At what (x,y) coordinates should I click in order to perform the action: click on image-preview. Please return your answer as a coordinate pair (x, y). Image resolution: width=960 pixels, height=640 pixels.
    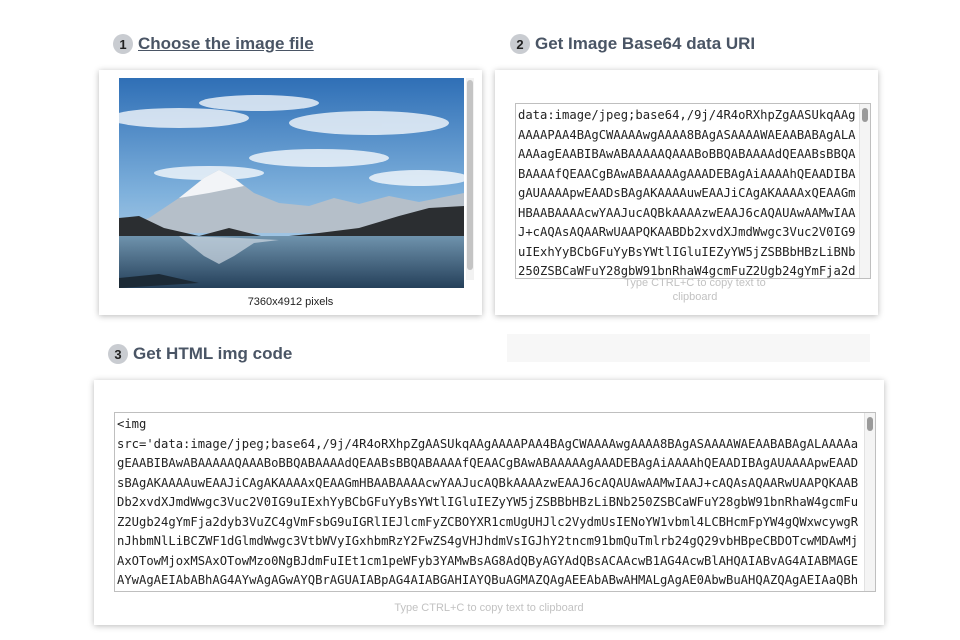
    Looking at the image, I should click on (291, 183).